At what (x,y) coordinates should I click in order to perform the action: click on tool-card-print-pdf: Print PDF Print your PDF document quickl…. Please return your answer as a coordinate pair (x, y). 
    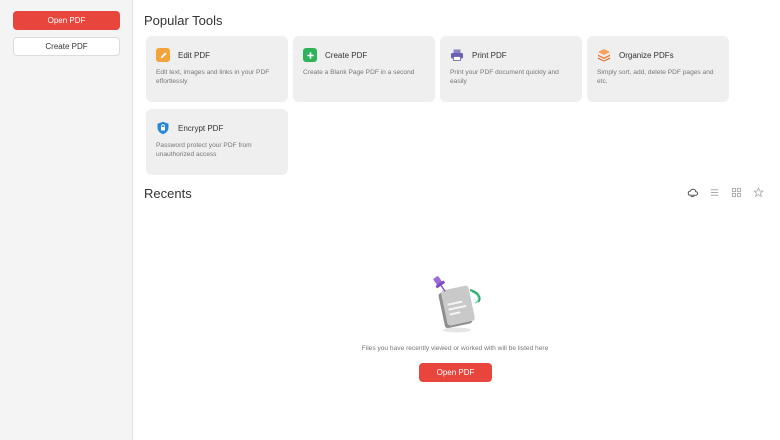
    Looking at the image, I should click on (511, 69).